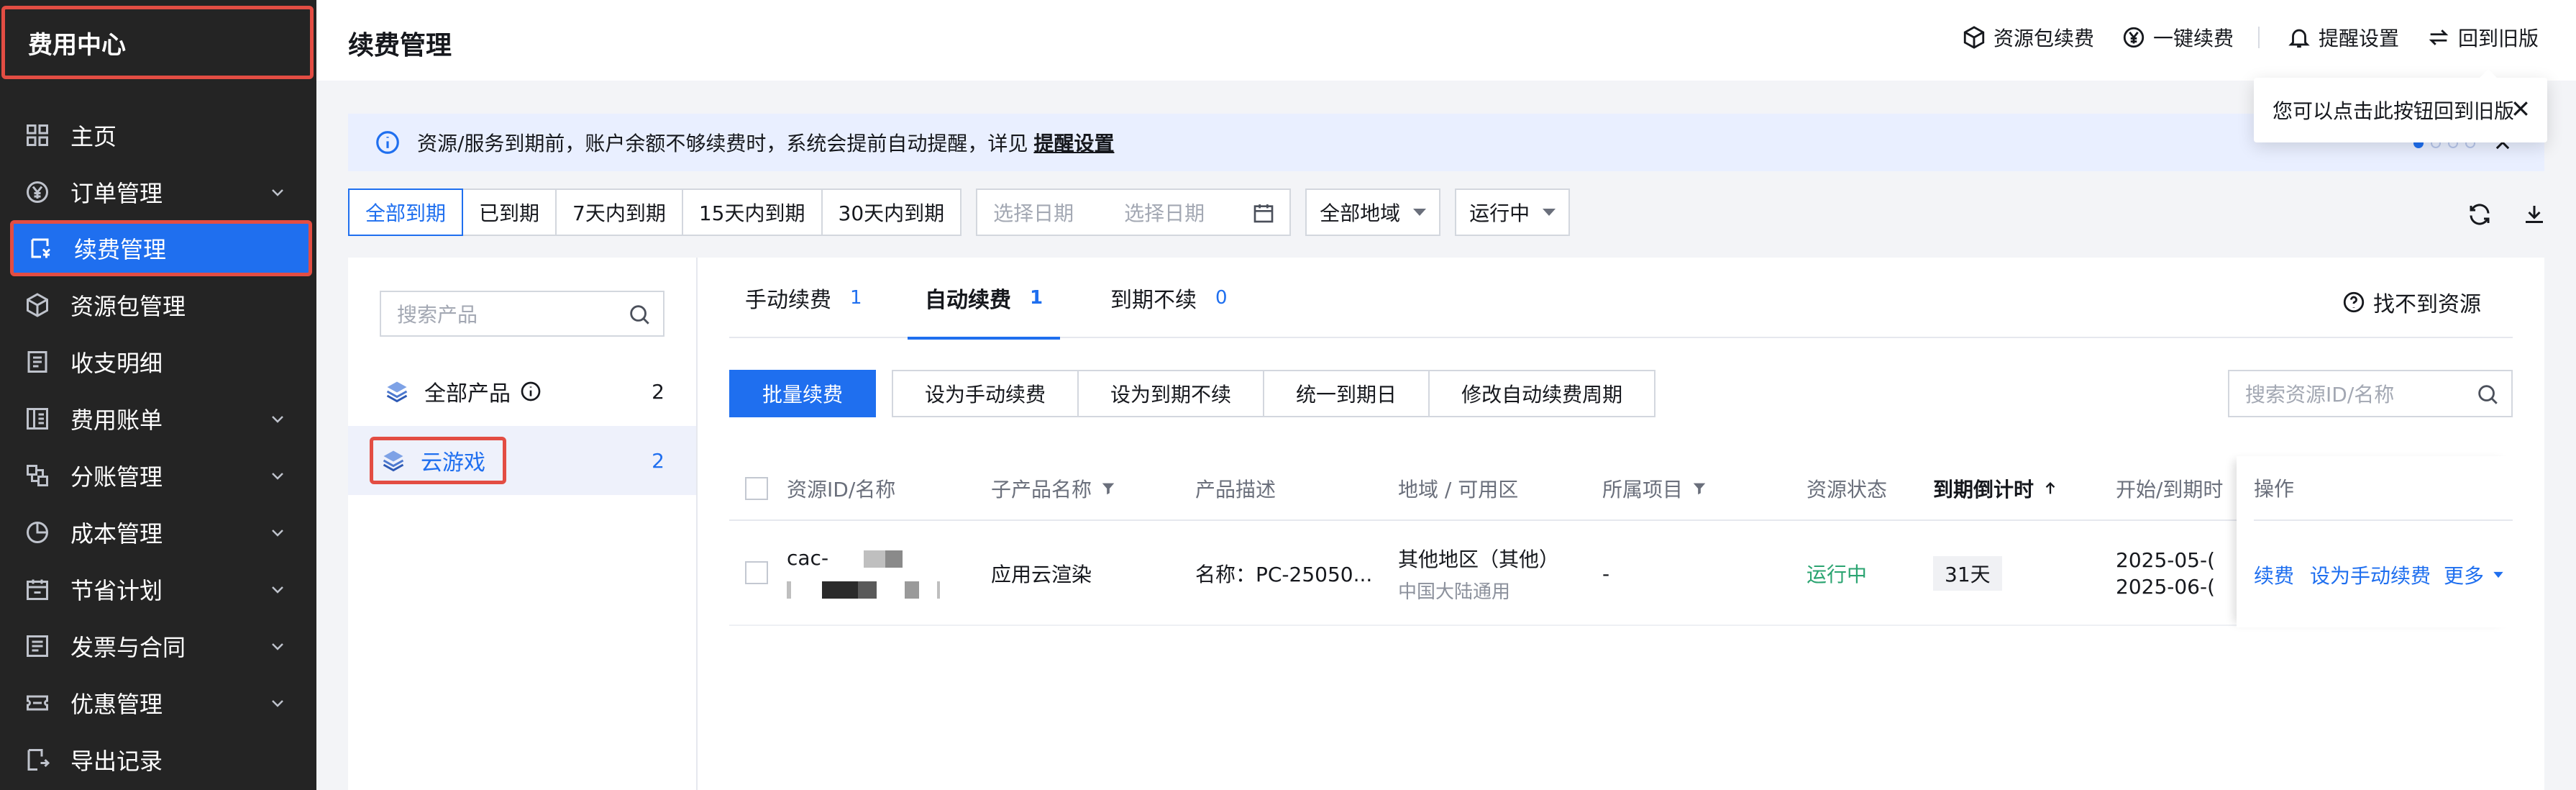 Image resolution: width=2576 pixels, height=790 pixels. I want to click on set-manual-renew-link: 设为手动续费, so click(2370, 574).